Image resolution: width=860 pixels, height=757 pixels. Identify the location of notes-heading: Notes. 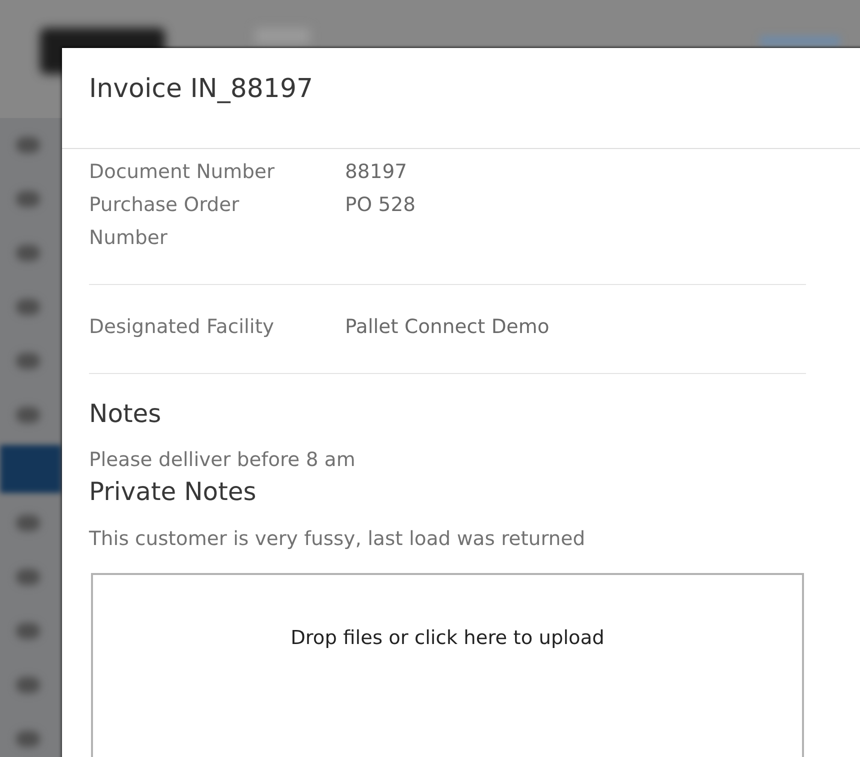
(125, 414).